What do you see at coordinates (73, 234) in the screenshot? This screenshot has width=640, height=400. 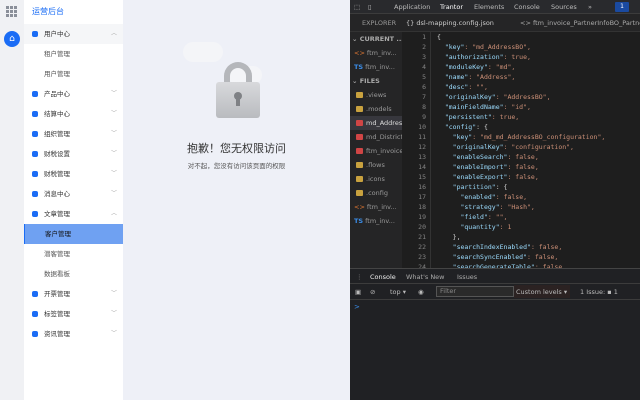 I see `sidebar-item: 客户管理` at bounding box center [73, 234].